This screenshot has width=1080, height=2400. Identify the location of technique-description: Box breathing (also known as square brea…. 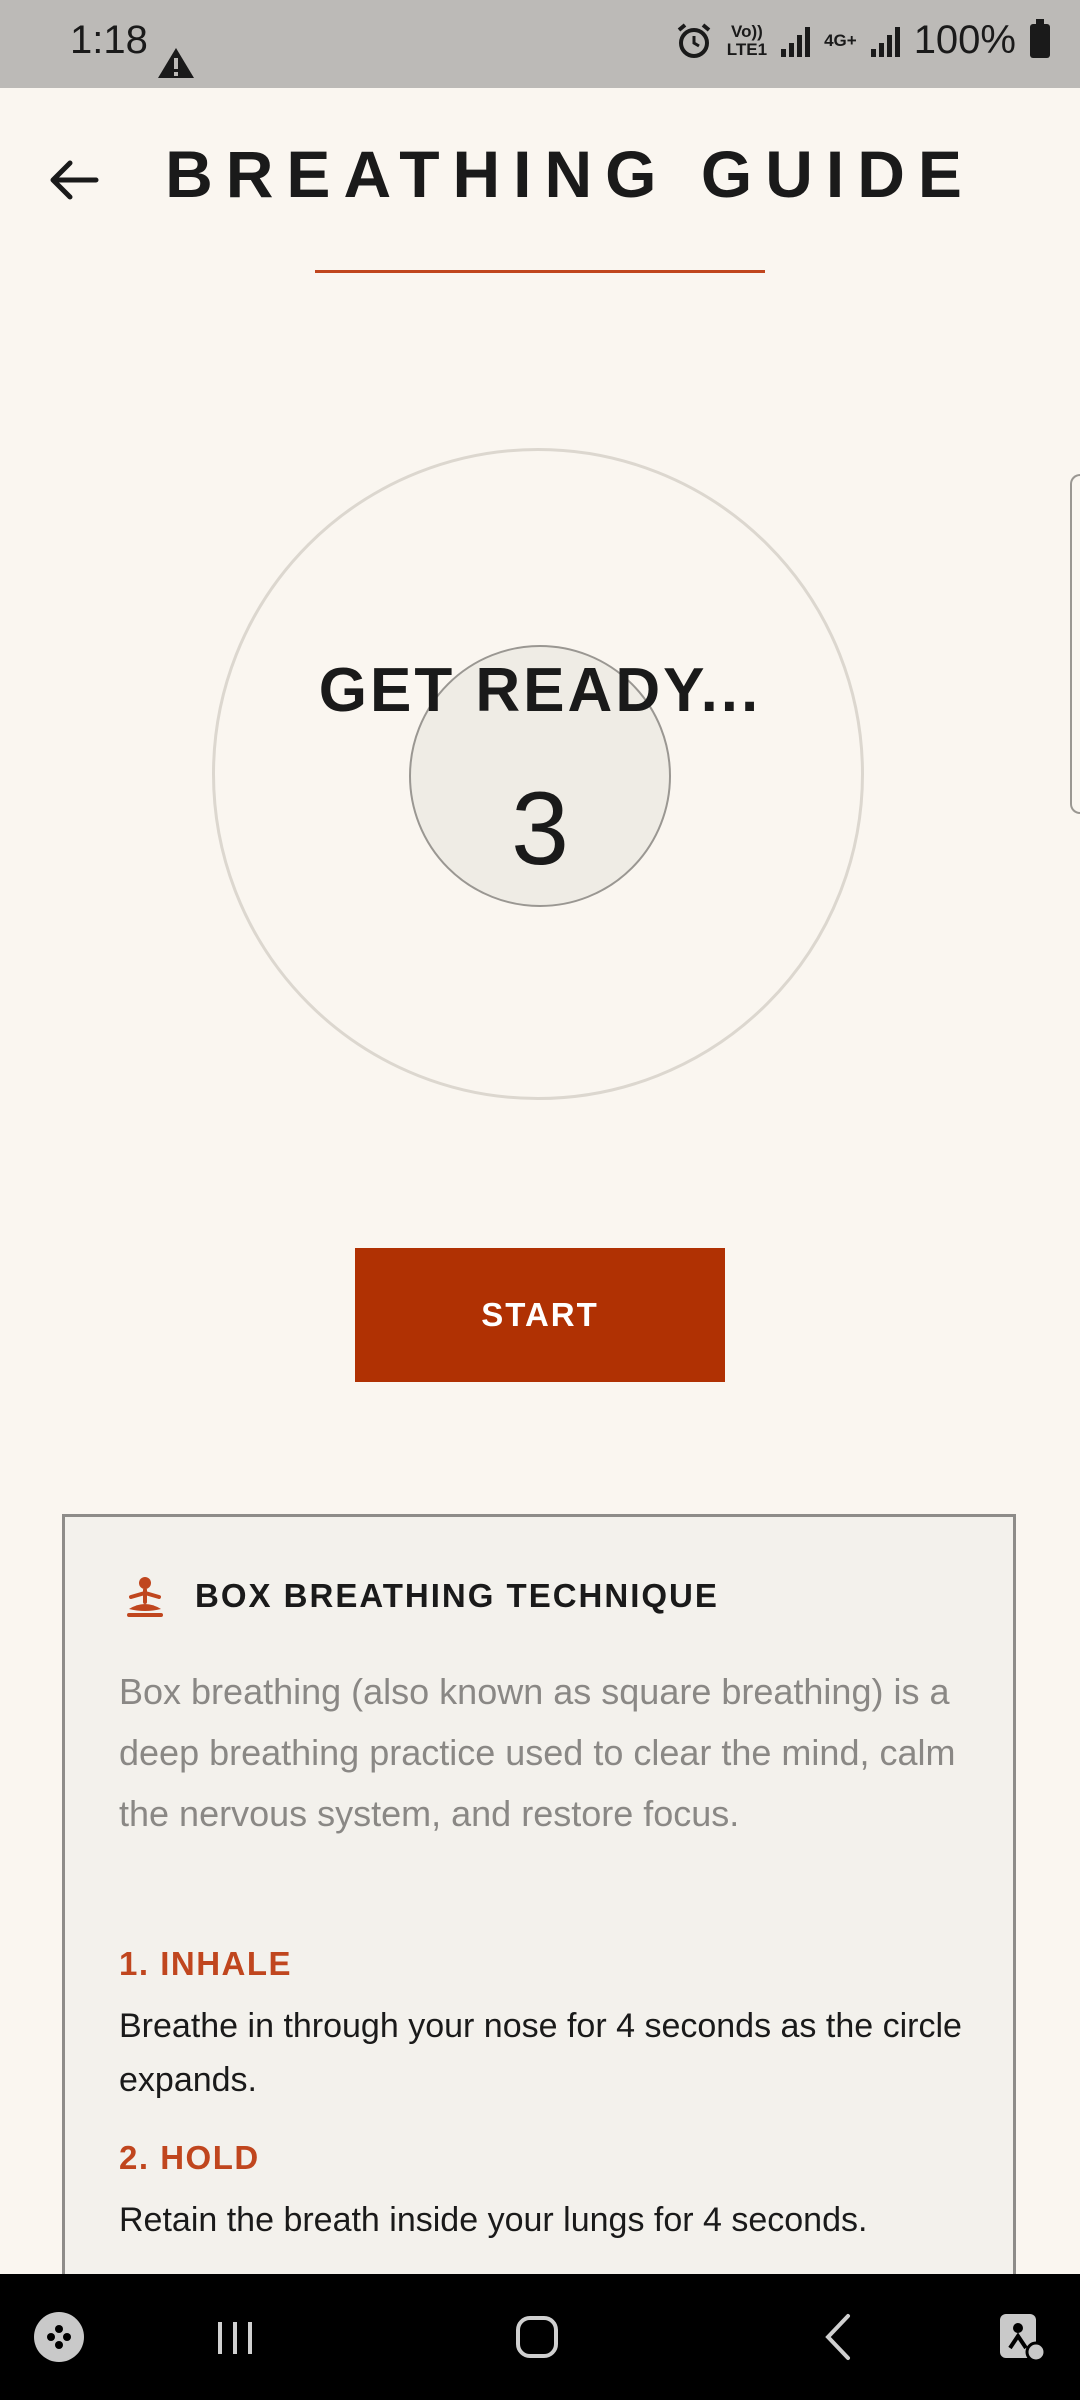
(537, 1752).